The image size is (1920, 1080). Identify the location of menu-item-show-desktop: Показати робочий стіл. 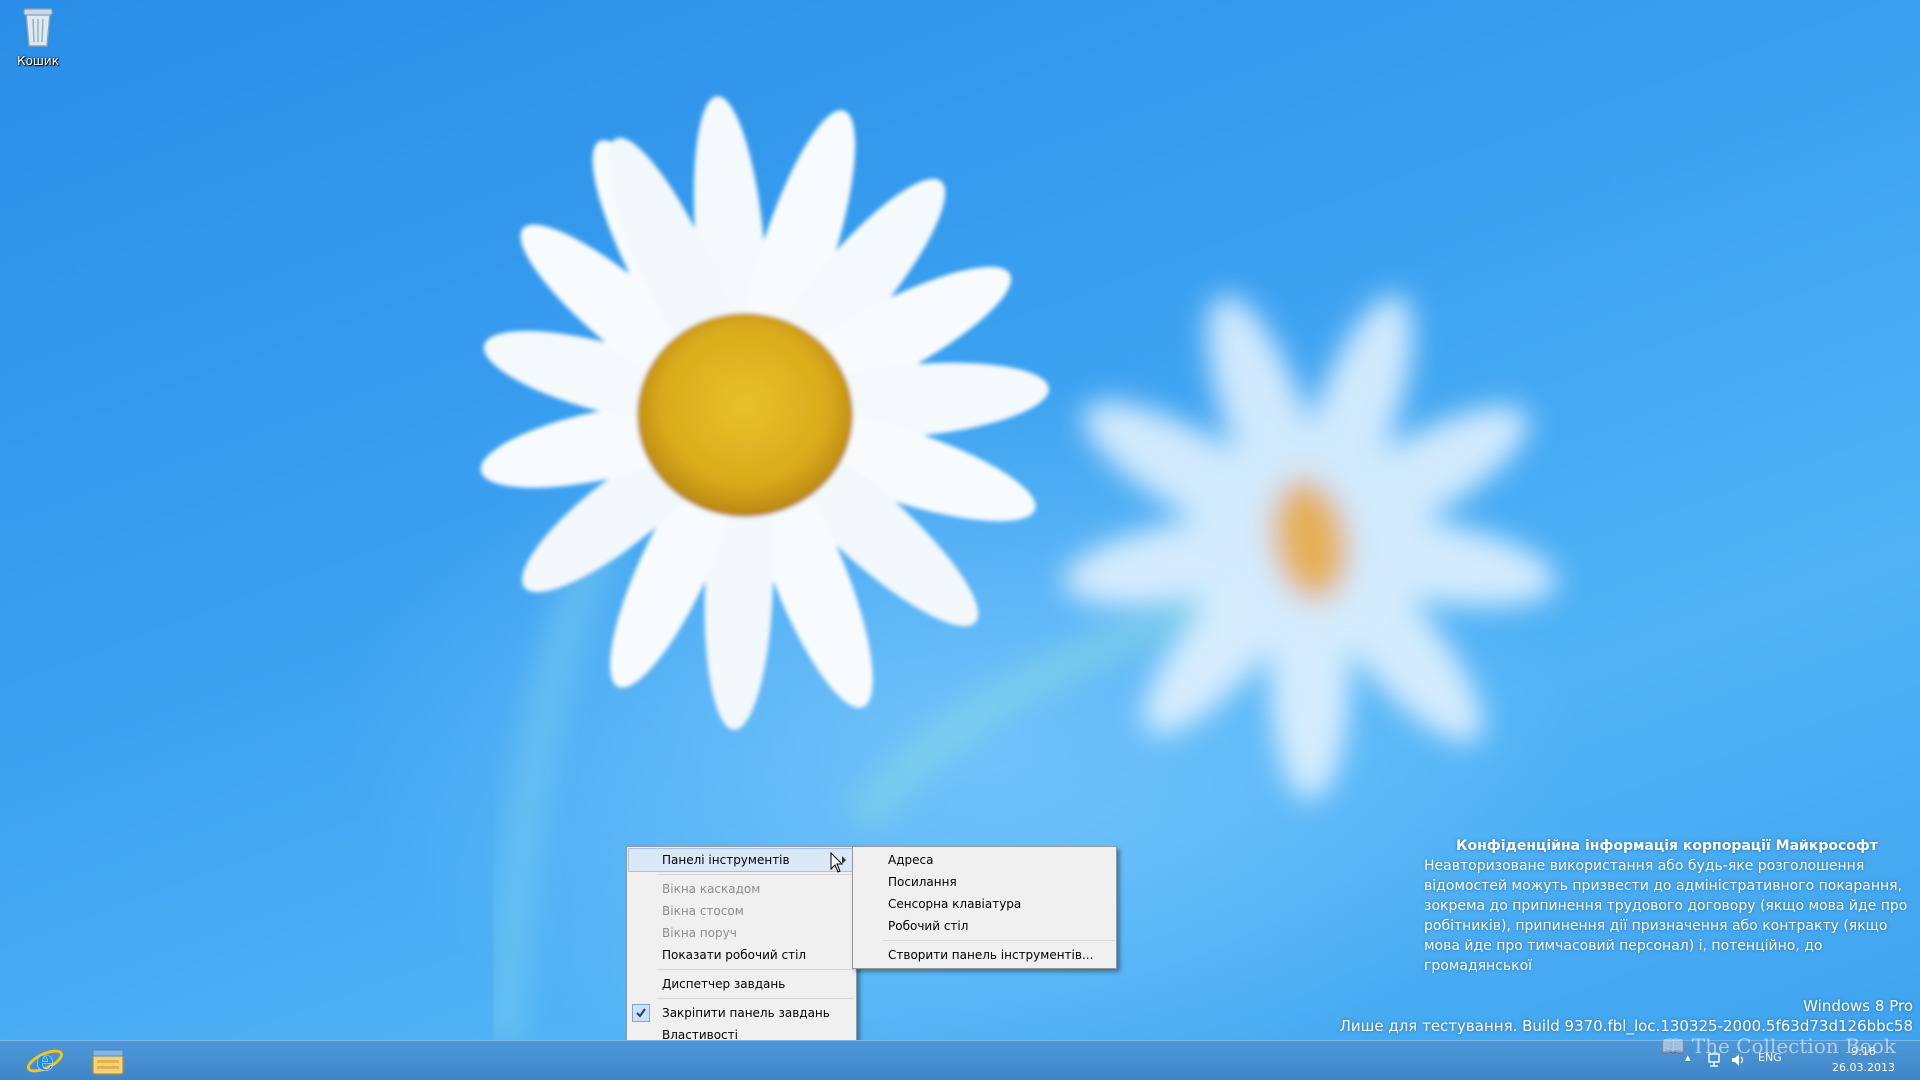
(741, 955).